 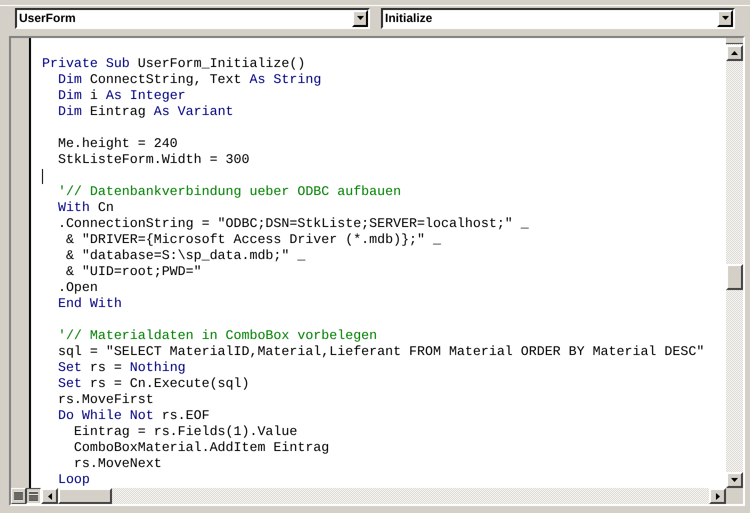 I want to click on code-line: With Cn, so click(x=85, y=208).